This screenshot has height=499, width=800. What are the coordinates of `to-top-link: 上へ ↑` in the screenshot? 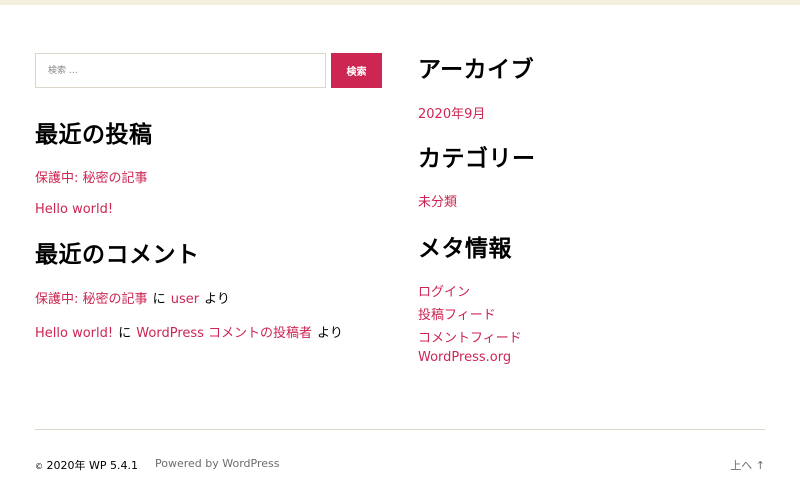 It's located at (747, 465).